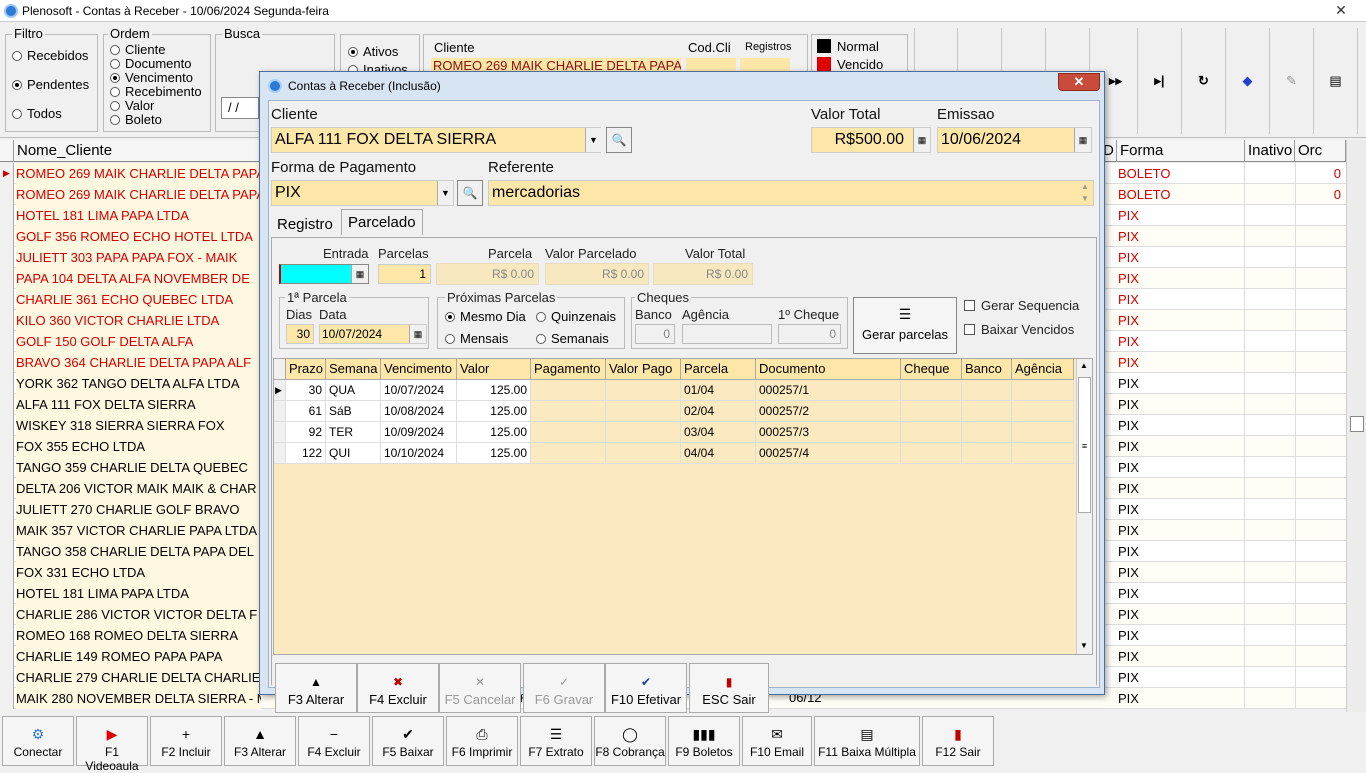  I want to click on status-ativos-radio: Ativos, so click(373, 51).